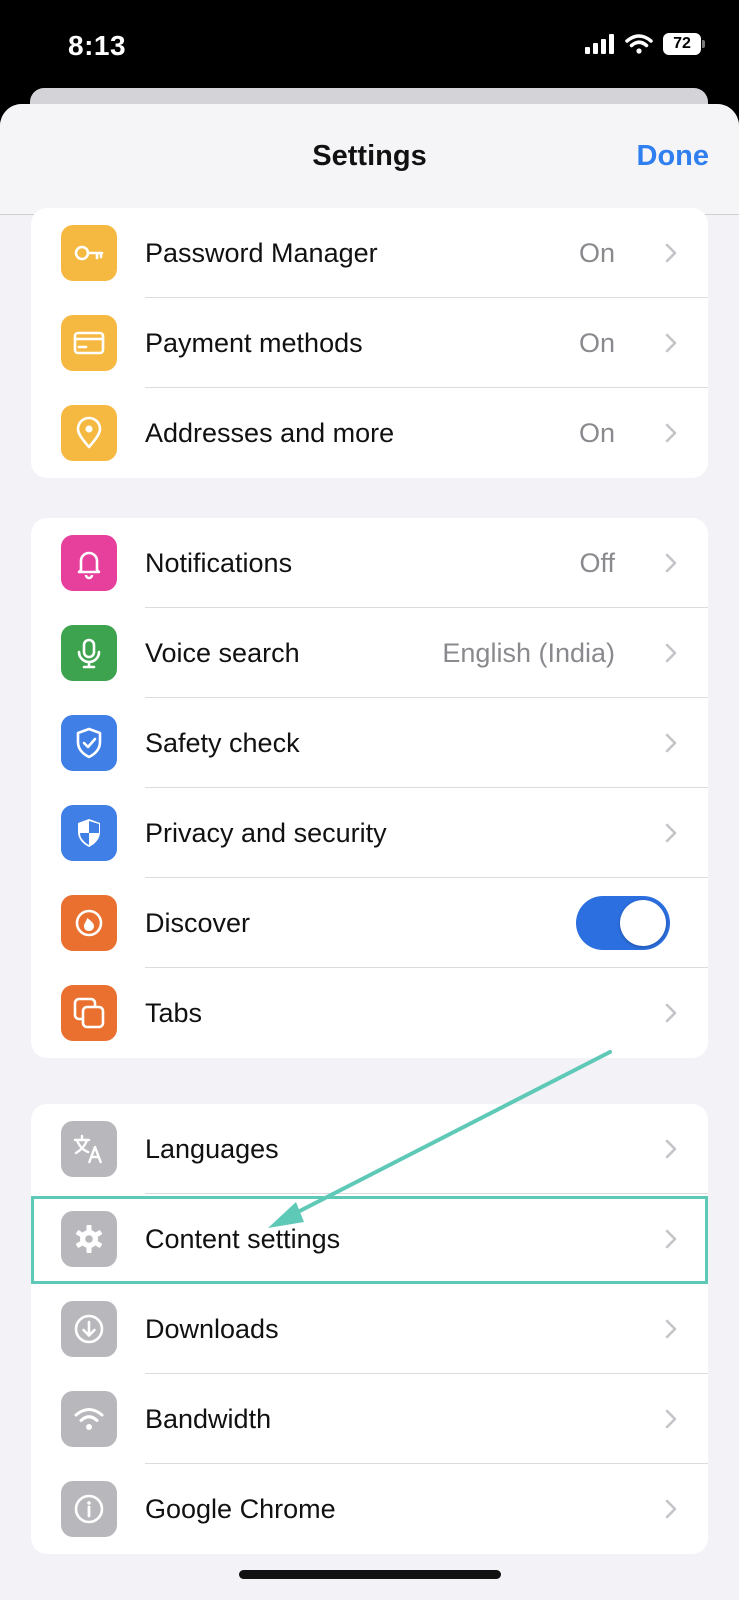  I want to click on row-voice-search: Voice search English (India), so click(369, 653).